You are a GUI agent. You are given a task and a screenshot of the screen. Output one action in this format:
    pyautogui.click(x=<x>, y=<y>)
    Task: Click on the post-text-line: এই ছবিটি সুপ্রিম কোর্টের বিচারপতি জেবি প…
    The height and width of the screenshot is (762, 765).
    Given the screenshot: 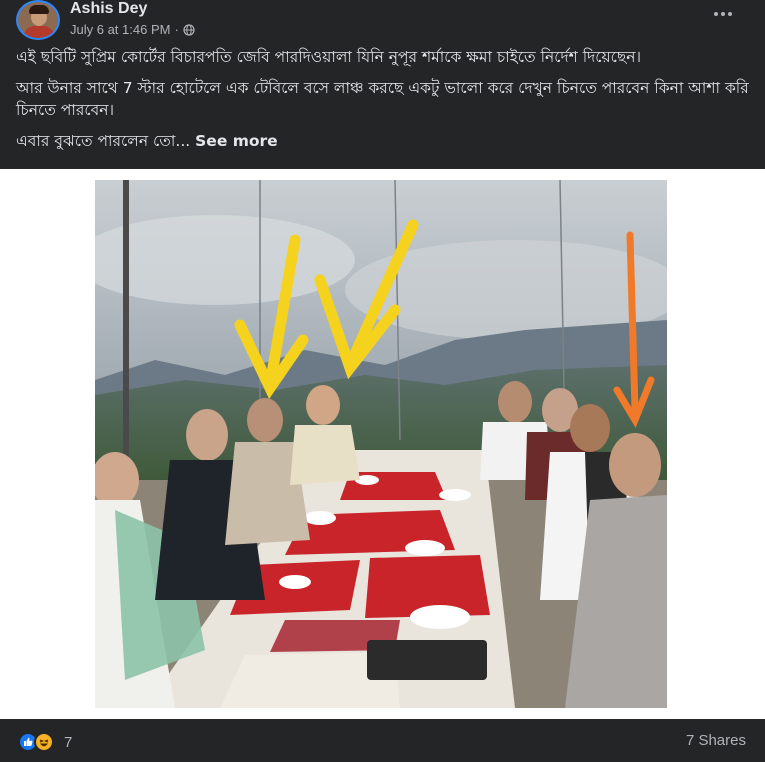 What is the action you would take?
    pyautogui.click(x=329, y=57)
    